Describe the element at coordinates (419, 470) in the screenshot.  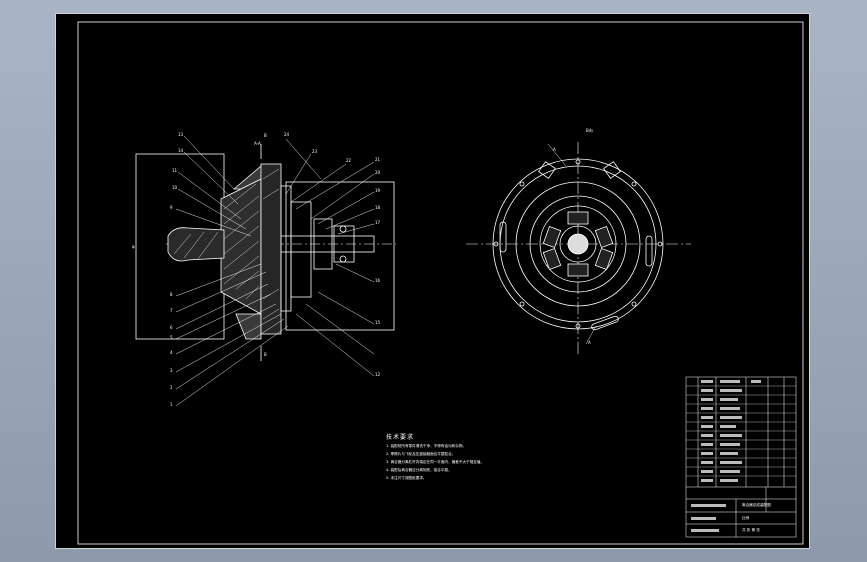
I see `tech-req-item: 4. 装配后离合器应分离彻底，接合平稳。` at that location.